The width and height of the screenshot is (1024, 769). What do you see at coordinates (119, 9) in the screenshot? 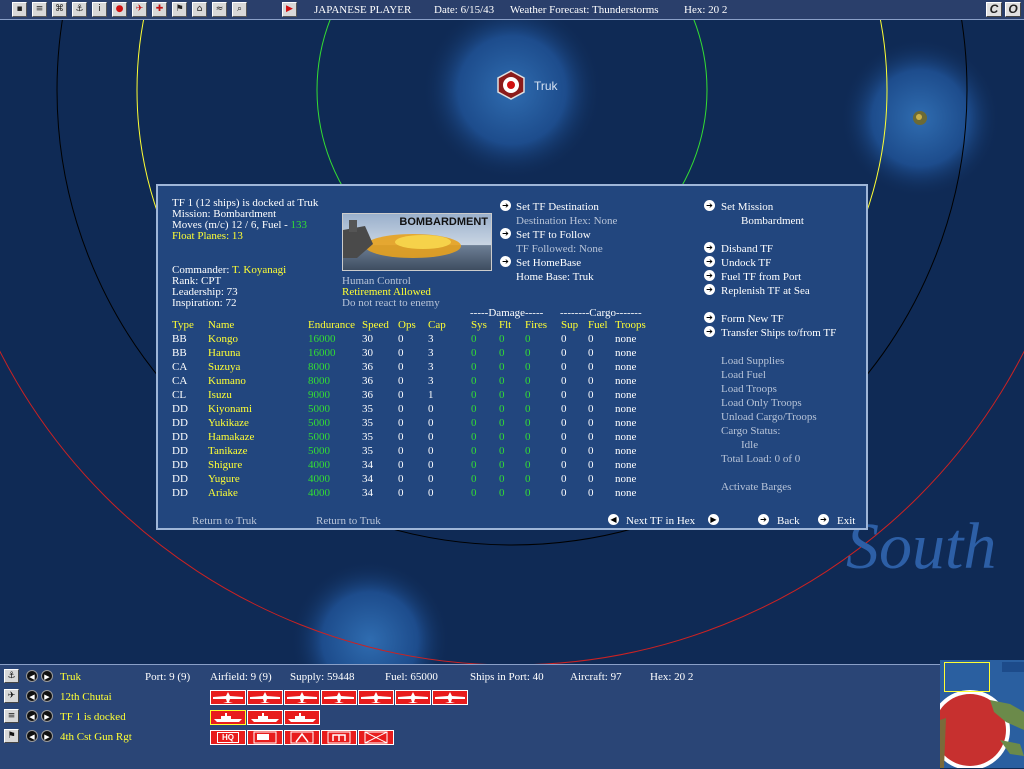
I see `flag-icon: ●` at bounding box center [119, 9].